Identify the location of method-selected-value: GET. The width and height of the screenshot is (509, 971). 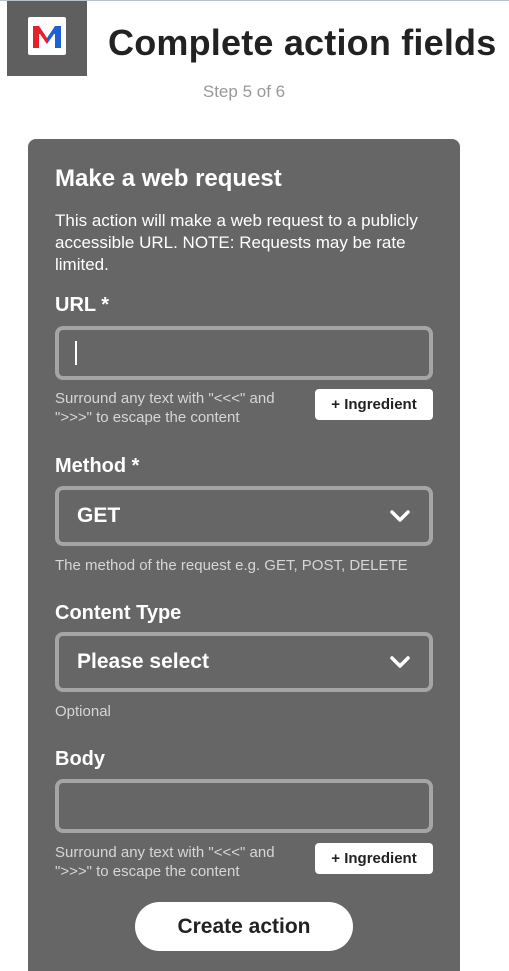
(99, 515).